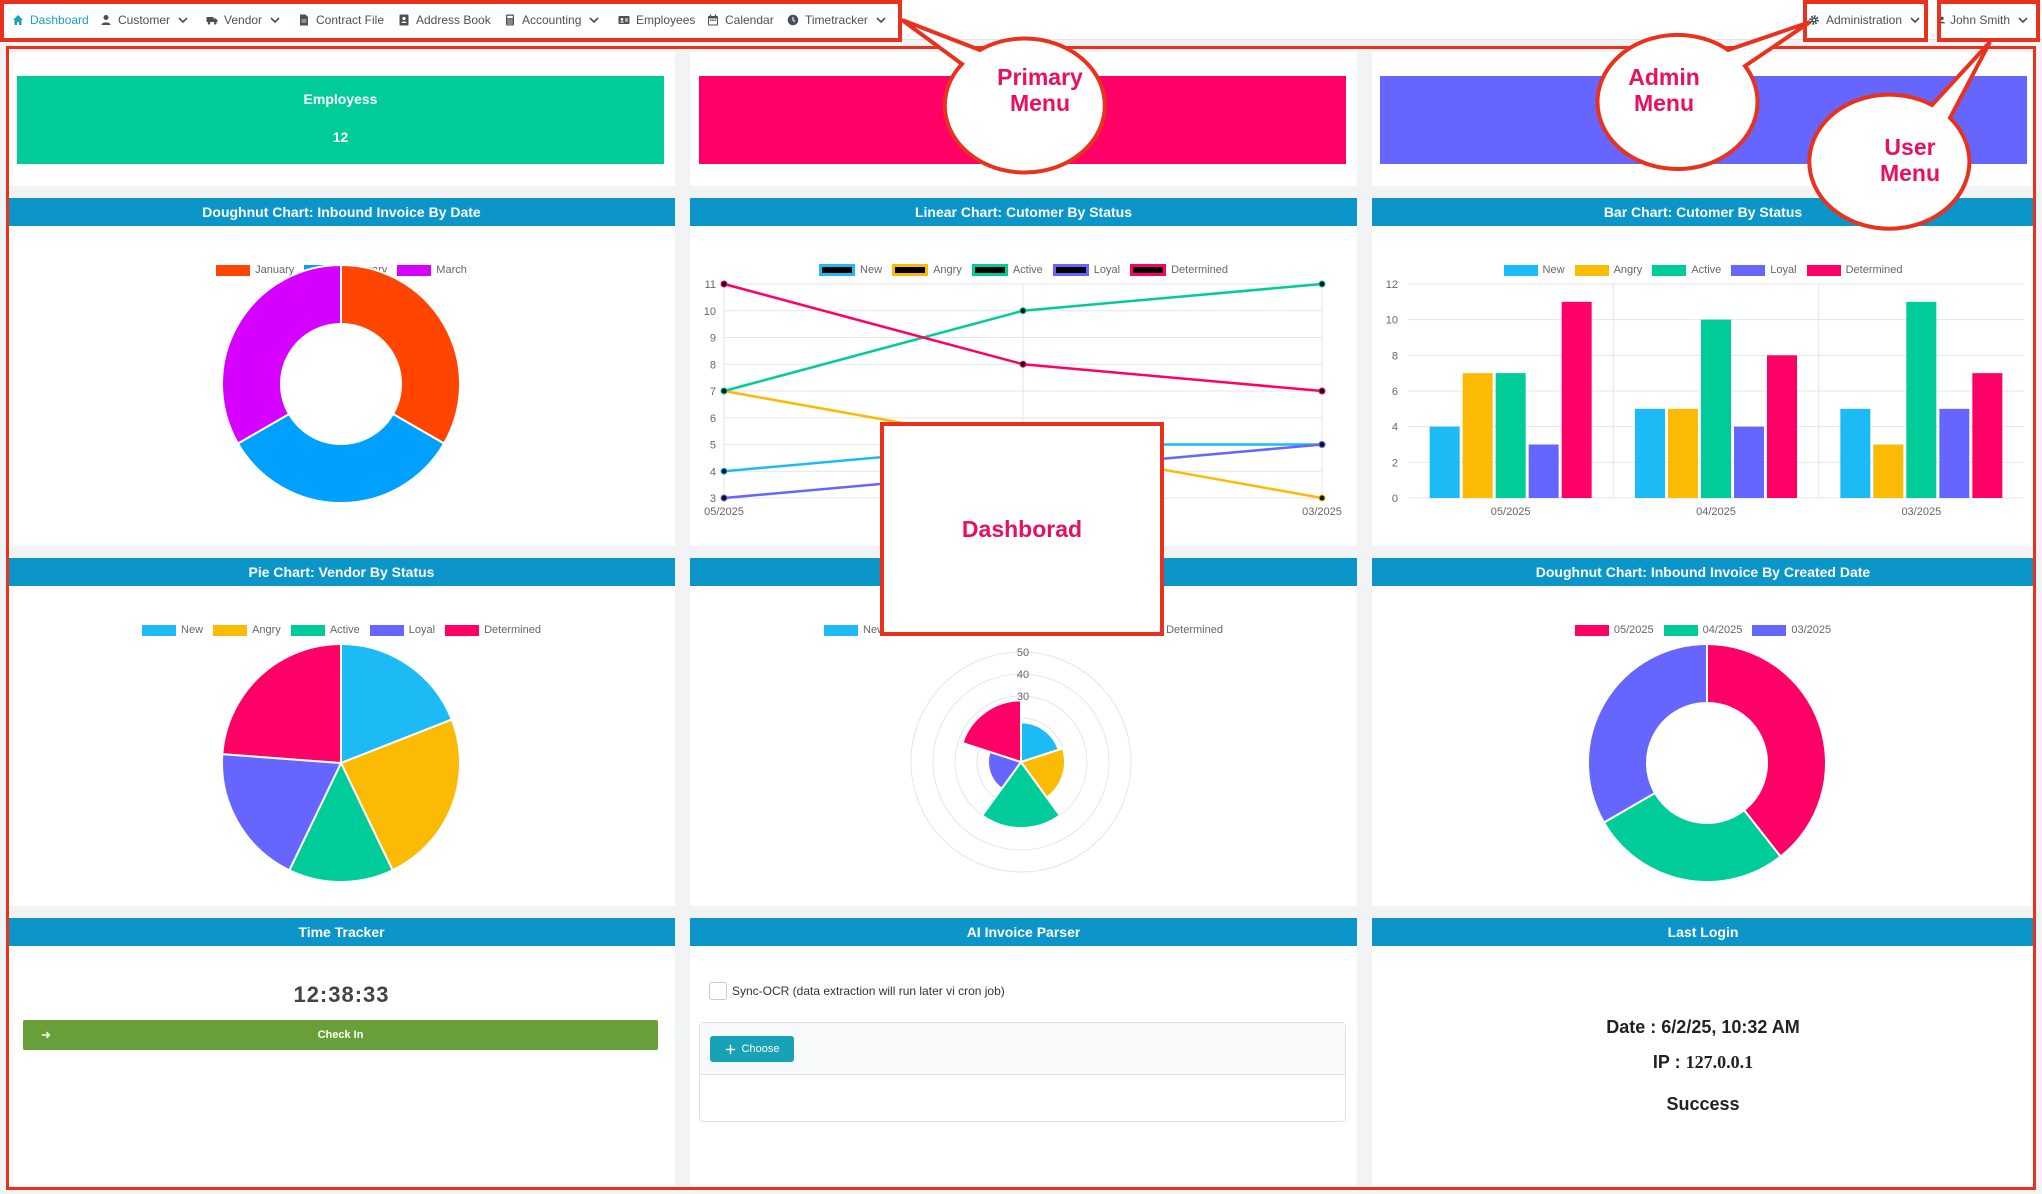  I want to click on polar-area-chart: 50 40 30, so click(1021, 760).